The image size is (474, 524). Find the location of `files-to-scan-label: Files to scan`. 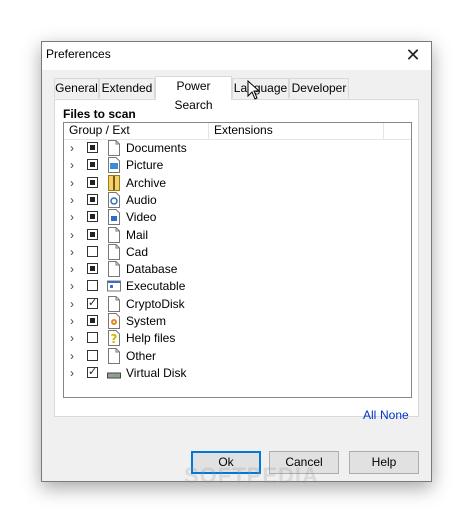

files-to-scan-label: Files to scan is located at coordinates (99, 114).